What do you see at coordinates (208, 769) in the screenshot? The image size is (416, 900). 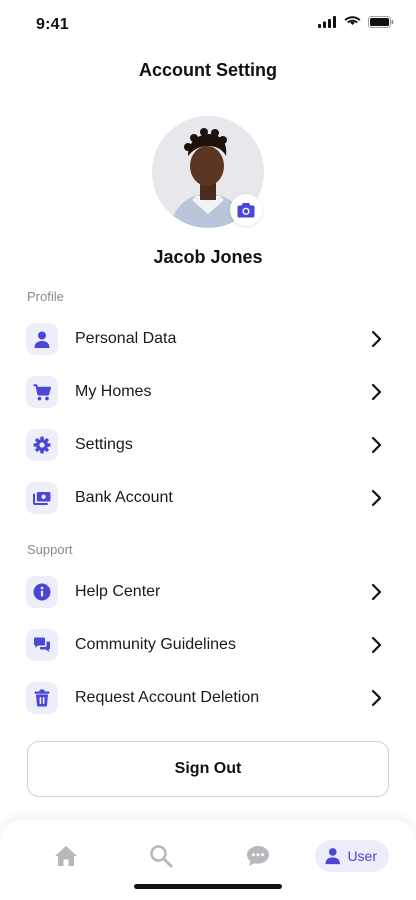 I see `sign-out-button: Sign Out` at bounding box center [208, 769].